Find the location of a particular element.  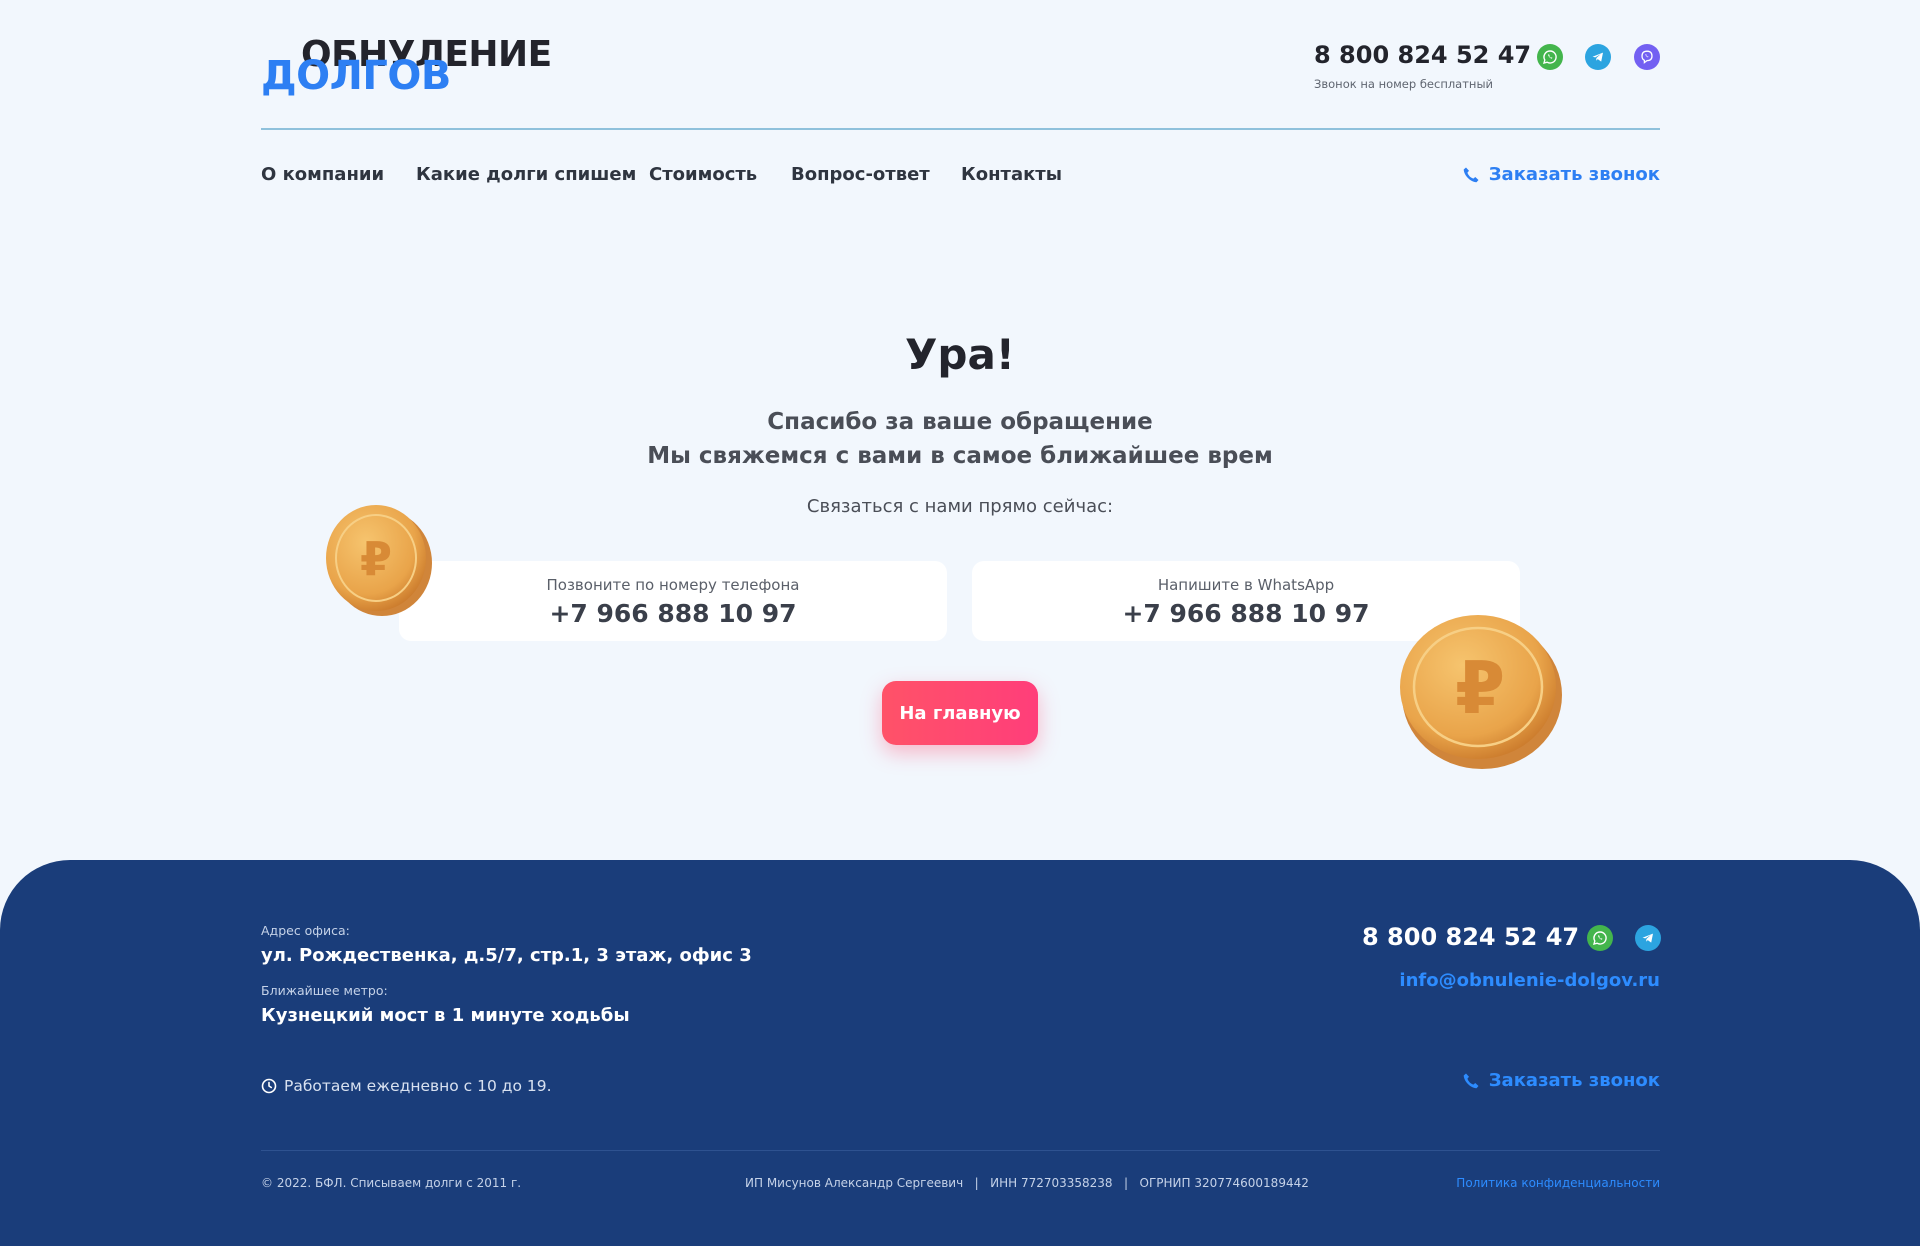

viber-icon is located at coordinates (1647, 57).